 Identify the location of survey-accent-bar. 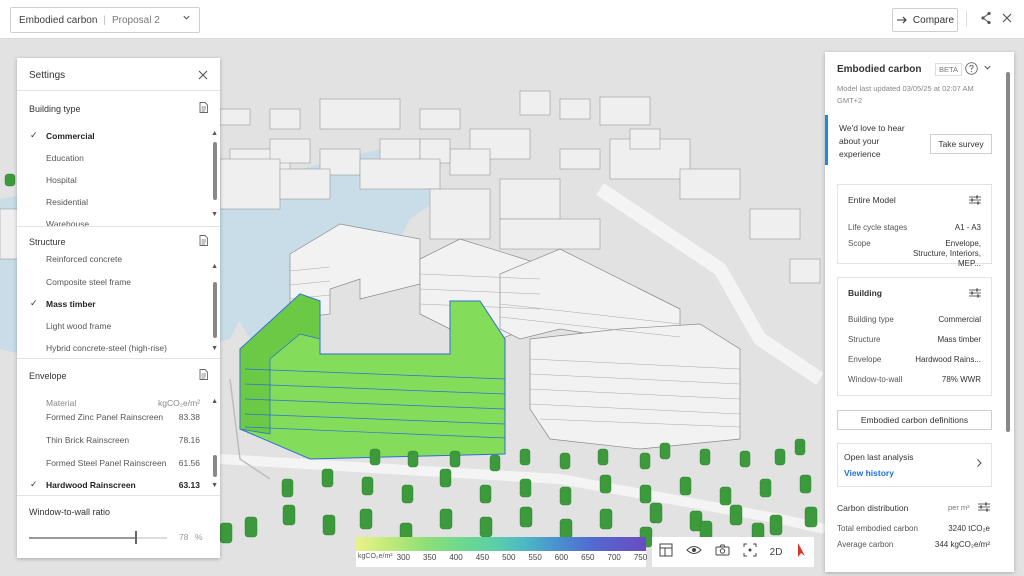
(826, 140).